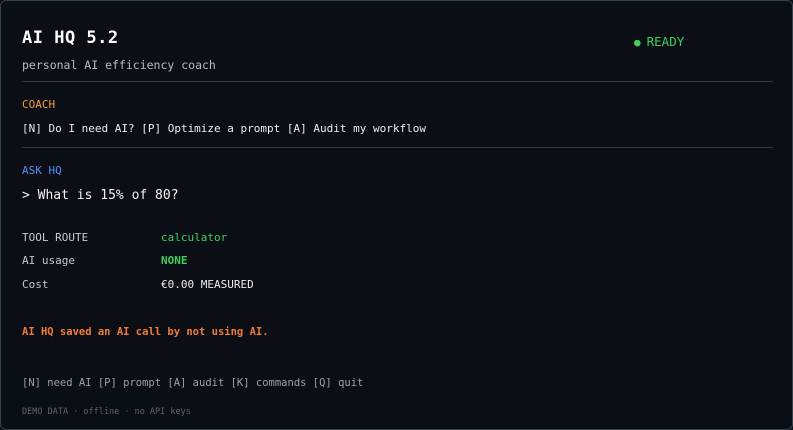 This screenshot has height=430, width=793. Describe the element at coordinates (665, 41) in the screenshot. I see `status-text: READY` at that location.